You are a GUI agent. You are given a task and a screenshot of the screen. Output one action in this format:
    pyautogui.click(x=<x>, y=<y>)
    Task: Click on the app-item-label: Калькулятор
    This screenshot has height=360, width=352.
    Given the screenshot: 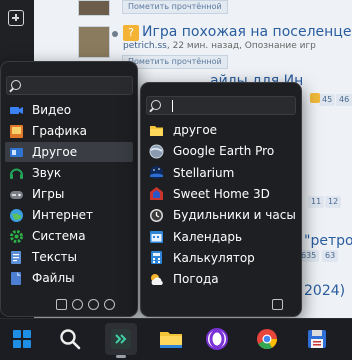 What is the action you would take?
    pyautogui.click(x=214, y=257)
    